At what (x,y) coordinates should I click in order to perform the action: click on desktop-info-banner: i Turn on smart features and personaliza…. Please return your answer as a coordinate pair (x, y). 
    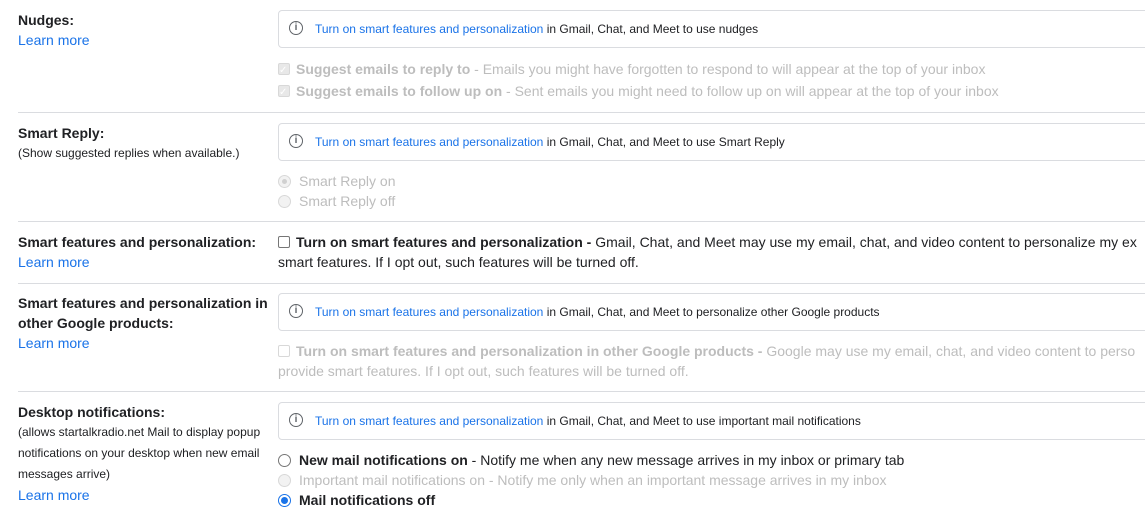
    Looking at the image, I should click on (711, 421).